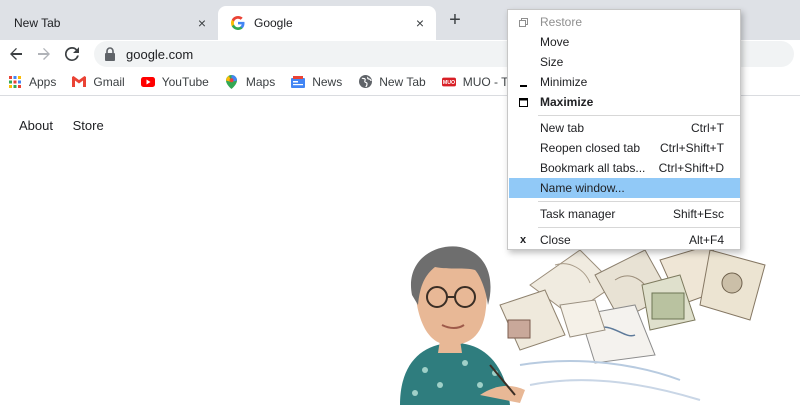 This screenshot has width=800, height=406. Describe the element at coordinates (15, 82) in the screenshot. I see `apps-grid-icon` at that location.